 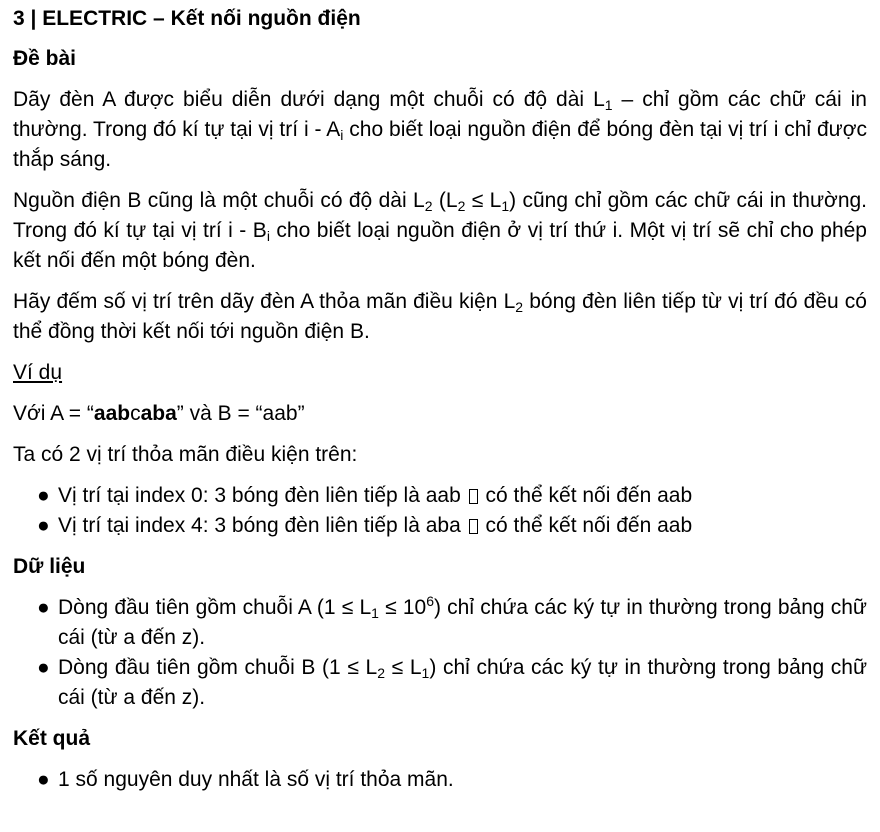 What do you see at coordinates (38, 372) in the screenshot?
I see `section-heading-vi-du: Ví dụ` at bounding box center [38, 372].